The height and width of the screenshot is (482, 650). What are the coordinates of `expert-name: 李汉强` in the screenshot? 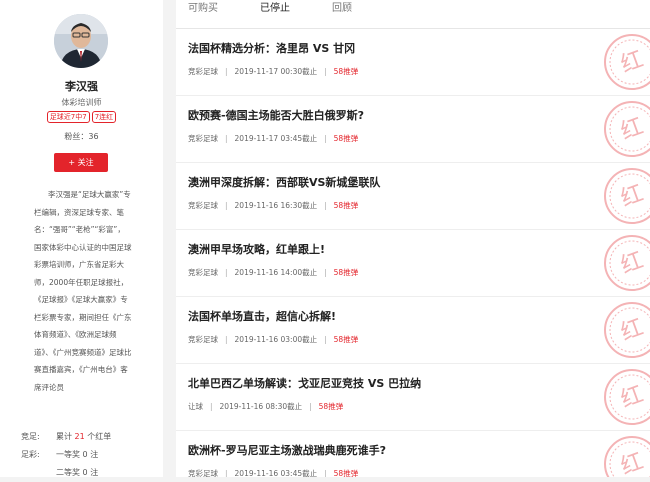 It's located at (81, 86).